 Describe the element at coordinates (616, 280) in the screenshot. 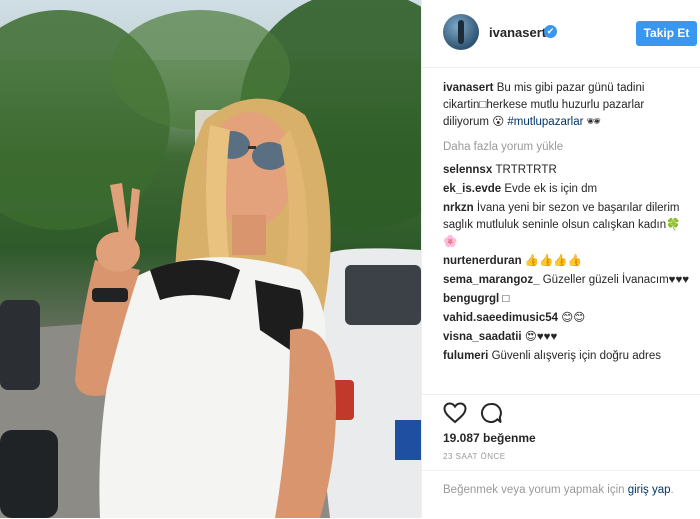

I see `comment-text: Güzeller güzeli İvanacım♥♥♥` at that location.